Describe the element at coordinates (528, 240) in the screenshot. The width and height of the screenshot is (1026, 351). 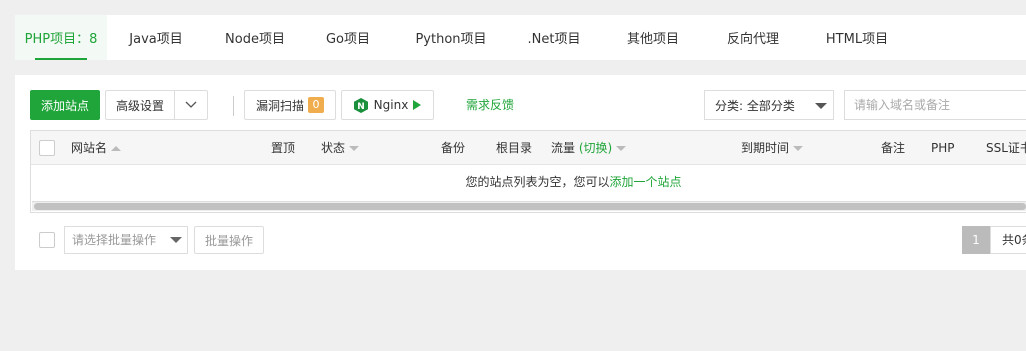
I see `table-footer: 请选择批量操作 批量操作 1 共0条` at that location.